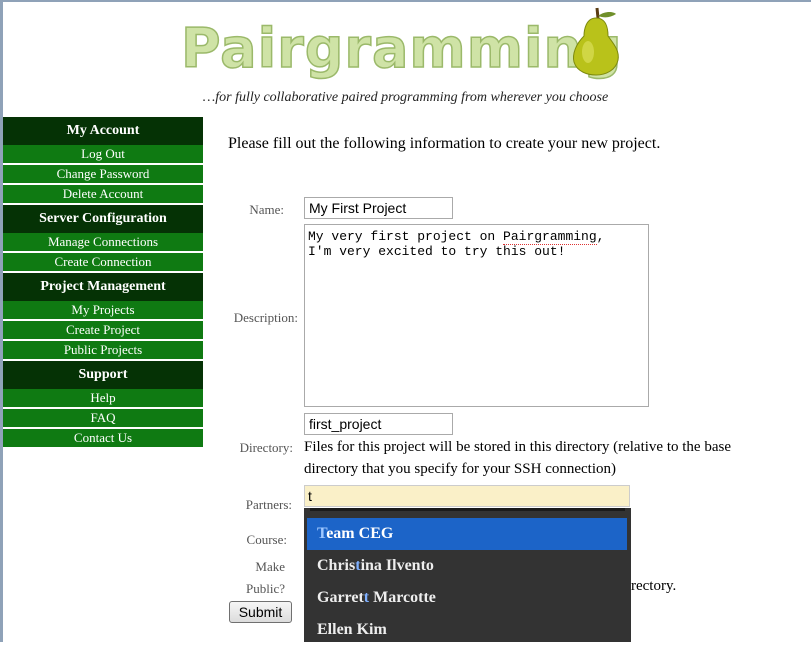 This screenshot has width=811, height=646. I want to click on option-match-highlight: T, so click(322, 533).